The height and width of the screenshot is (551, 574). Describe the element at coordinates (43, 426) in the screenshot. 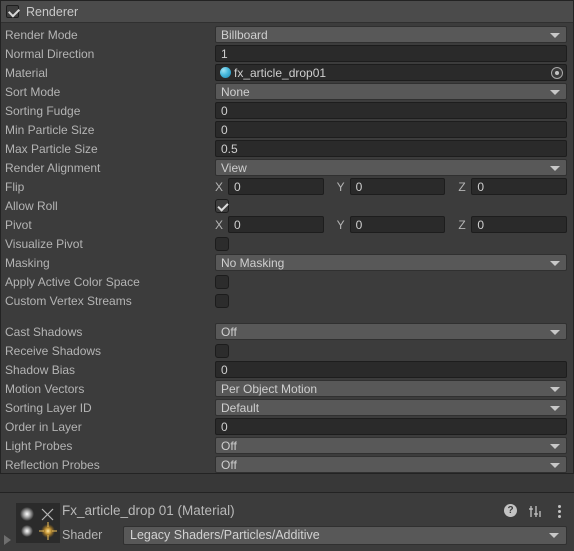

I see `property-label: Order in Layer` at that location.